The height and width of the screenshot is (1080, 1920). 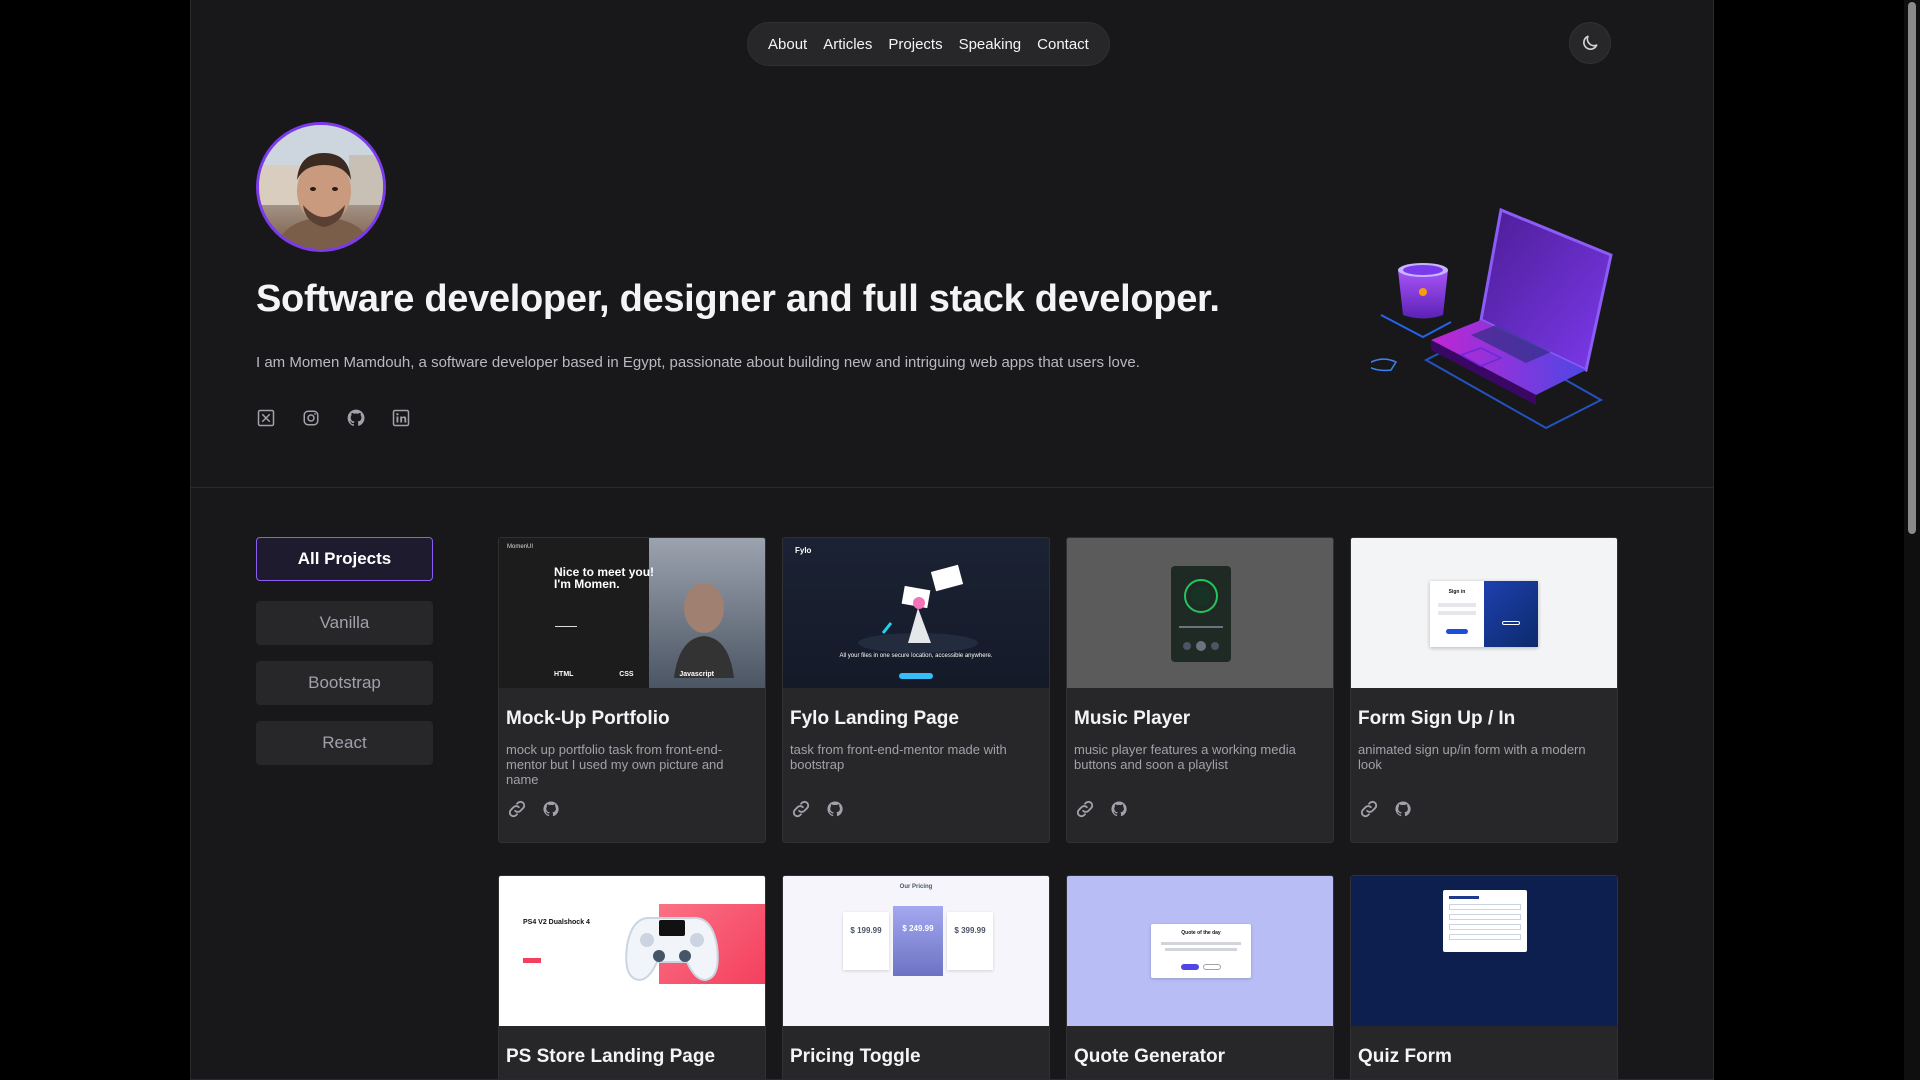 What do you see at coordinates (1437, 718) in the screenshot?
I see `project-title: Form Sign Up / In` at bounding box center [1437, 718].